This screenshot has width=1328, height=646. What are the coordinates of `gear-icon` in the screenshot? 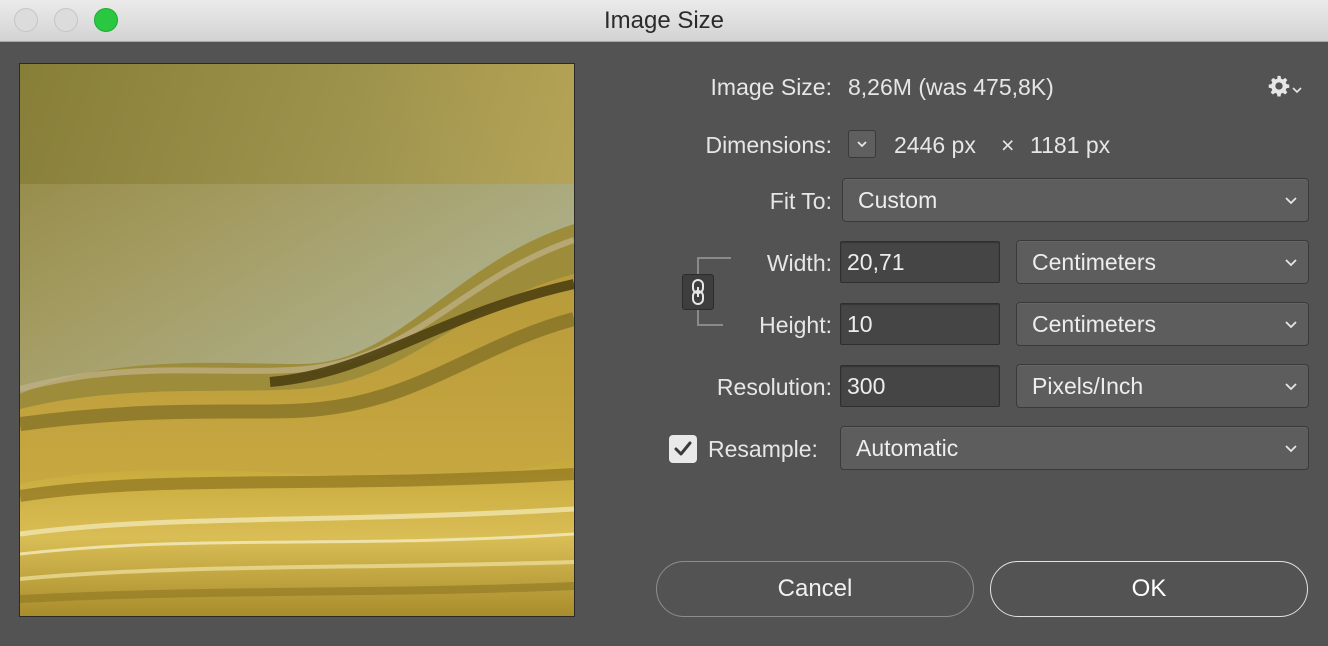 It's located at (1279, 86).